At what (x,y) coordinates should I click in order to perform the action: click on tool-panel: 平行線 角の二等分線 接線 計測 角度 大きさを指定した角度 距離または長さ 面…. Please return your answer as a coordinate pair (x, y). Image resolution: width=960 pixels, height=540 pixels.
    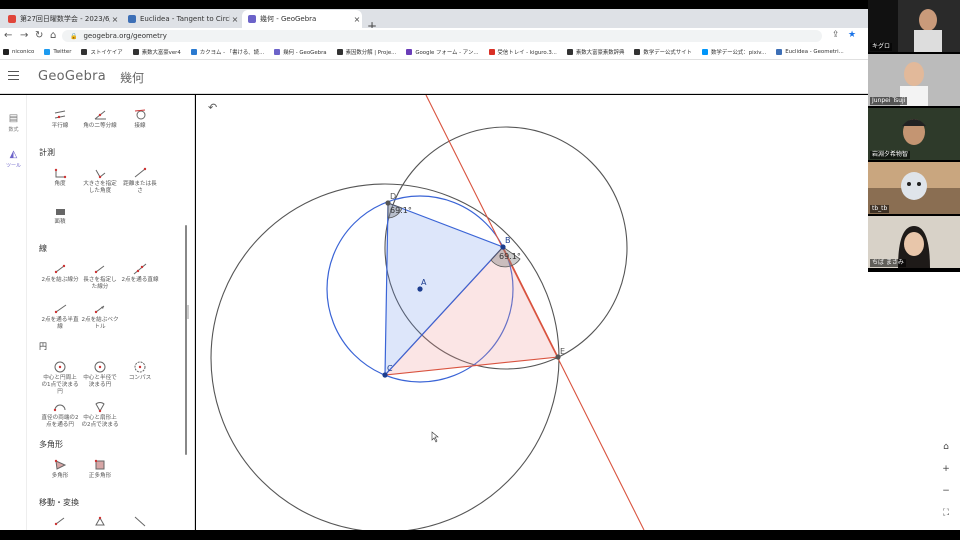
    Looking at the image, I should click on (111, 312).